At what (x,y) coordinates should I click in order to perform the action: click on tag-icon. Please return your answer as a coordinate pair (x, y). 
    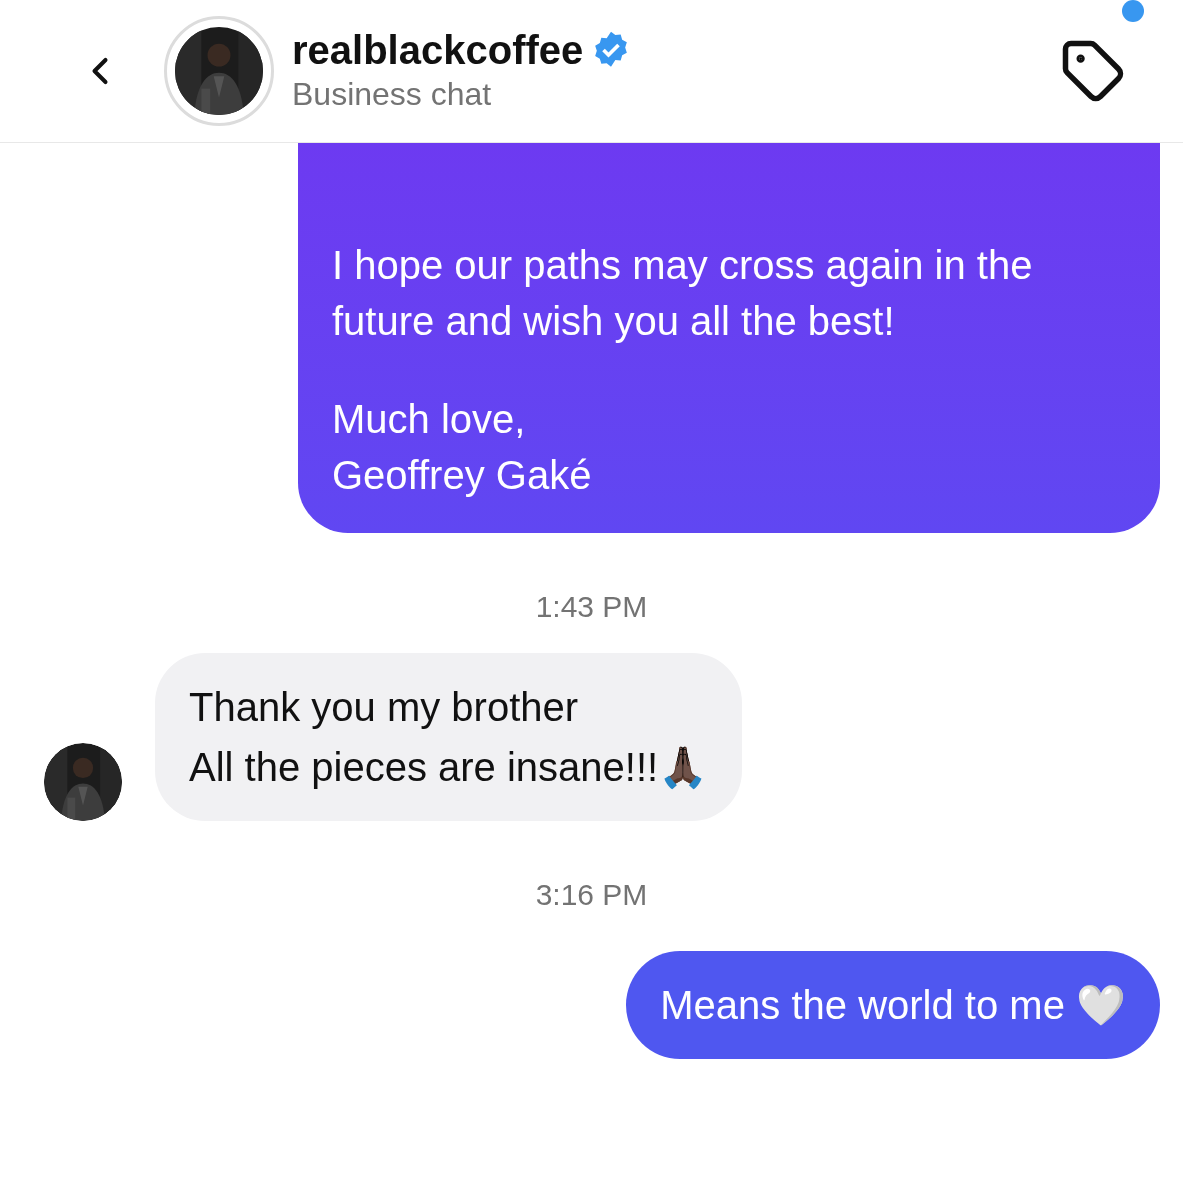
    Looking at the image, I should click on (1093, 71).